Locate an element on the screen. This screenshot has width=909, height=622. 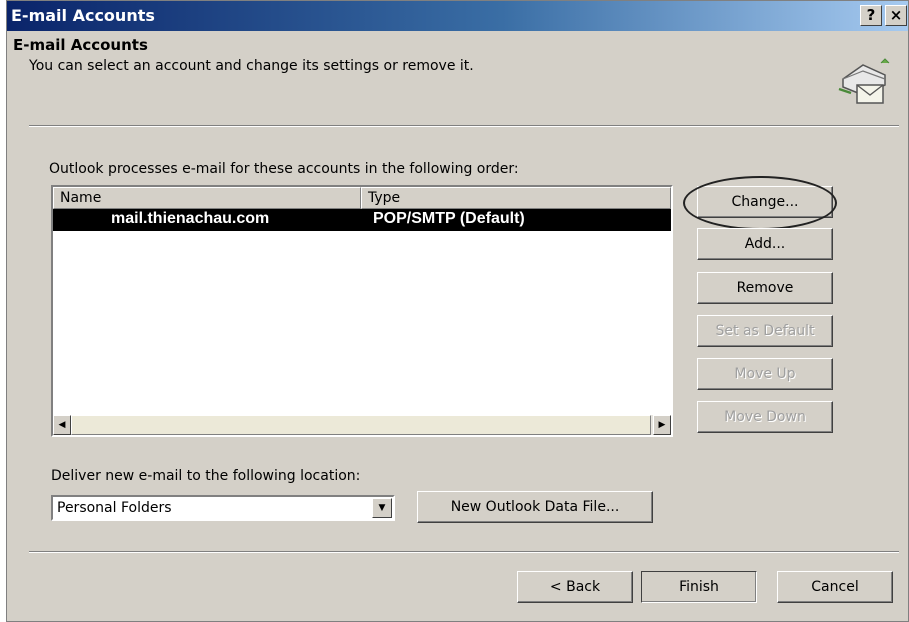
move-up-button: Move Up is located at coordinates (765, 374).